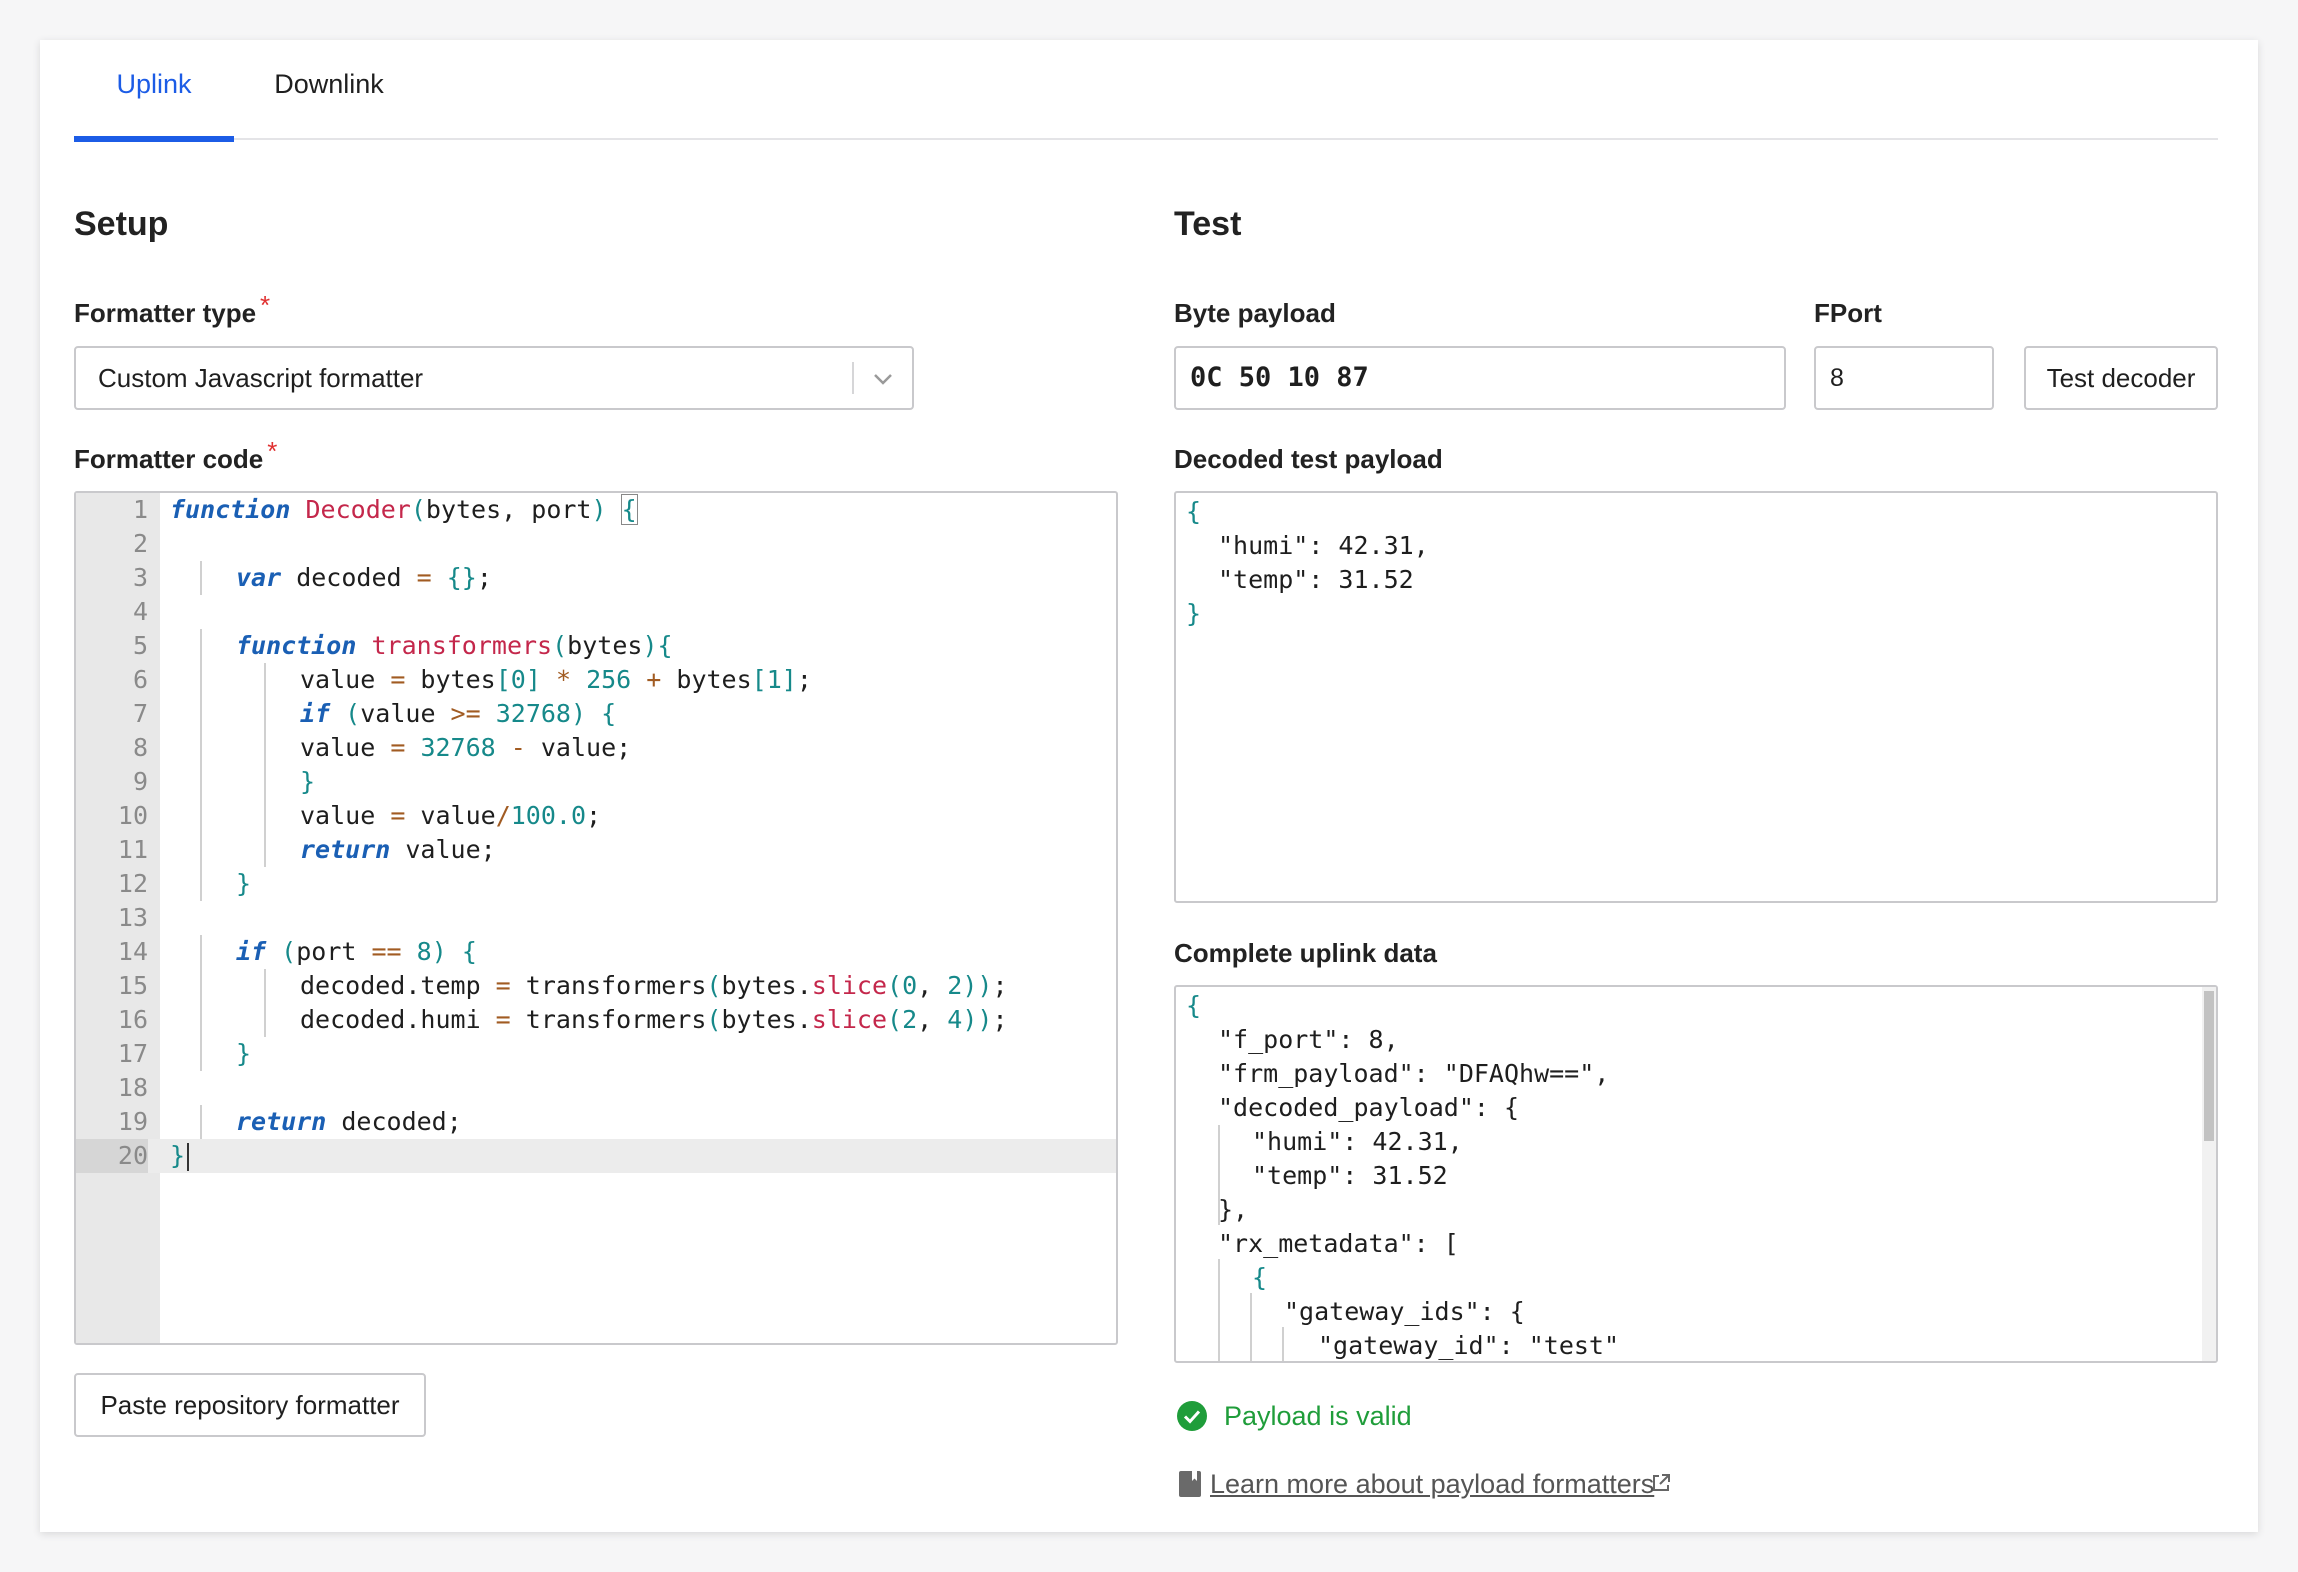 The image size is (2298, 1572). I want to click on code-line: 1 function Decoder(bytes, port) {, so click(385, 509).